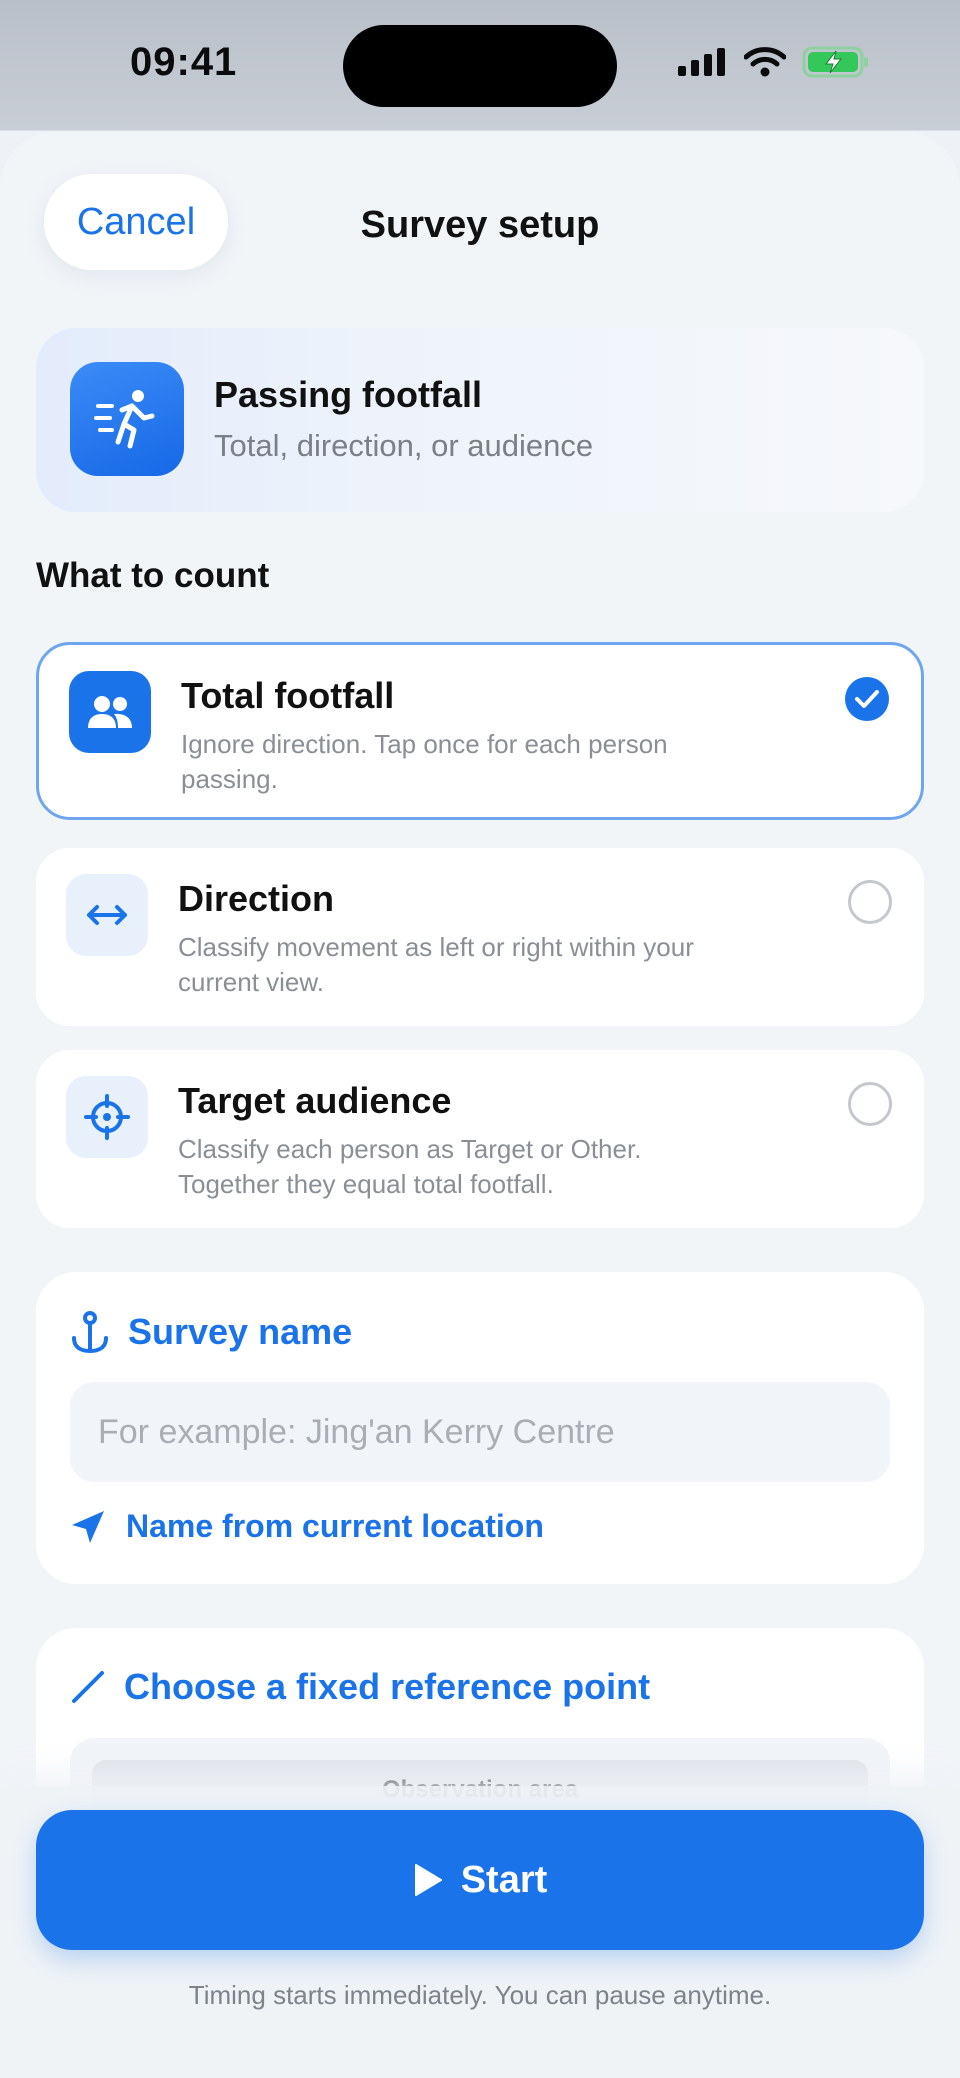  I want to click on reference-point-label: Choose a fixed reference point, so click(387, 1686).